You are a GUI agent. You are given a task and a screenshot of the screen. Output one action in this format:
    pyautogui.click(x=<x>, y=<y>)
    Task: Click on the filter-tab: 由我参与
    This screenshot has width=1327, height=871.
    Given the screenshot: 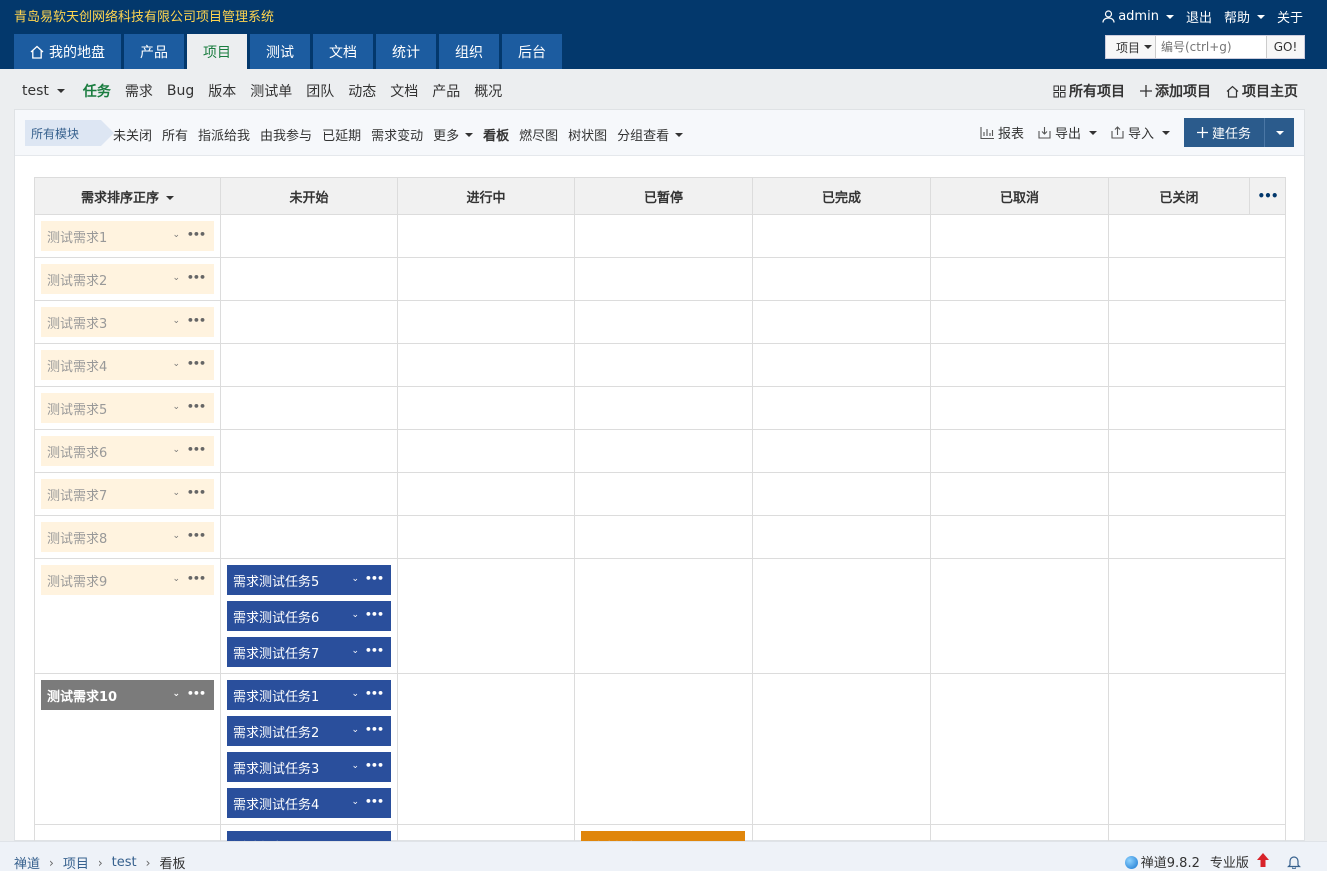 What is the action you would take?
    pyautogui.click(x=286, y=134)
    